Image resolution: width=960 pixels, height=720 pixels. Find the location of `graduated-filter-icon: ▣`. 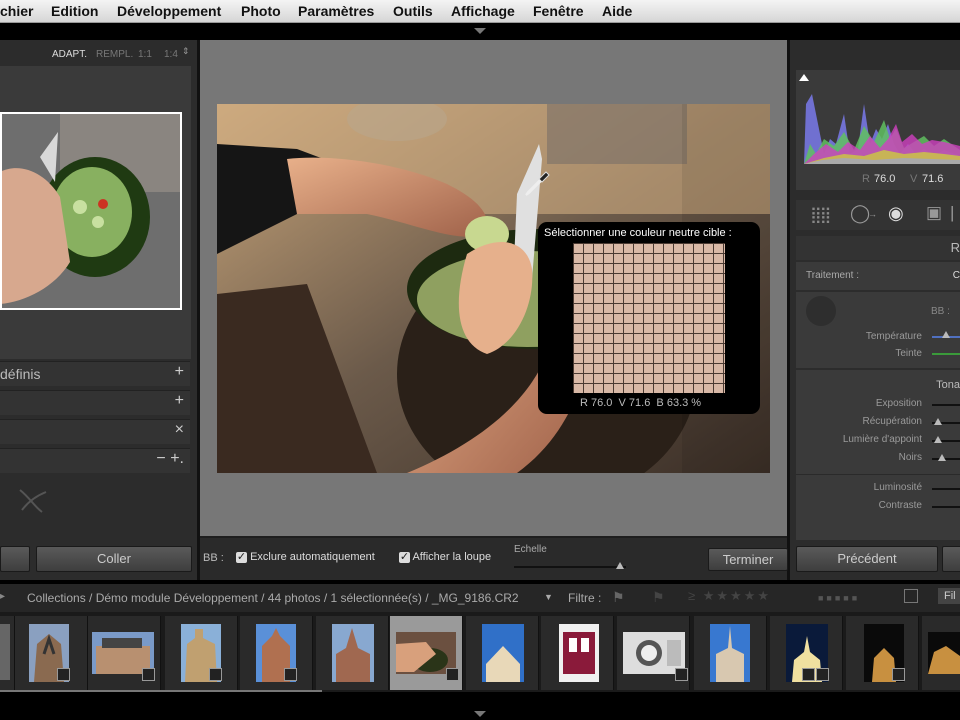

graduated-filter-icon: ▣ is located at coordinates (934, 213).